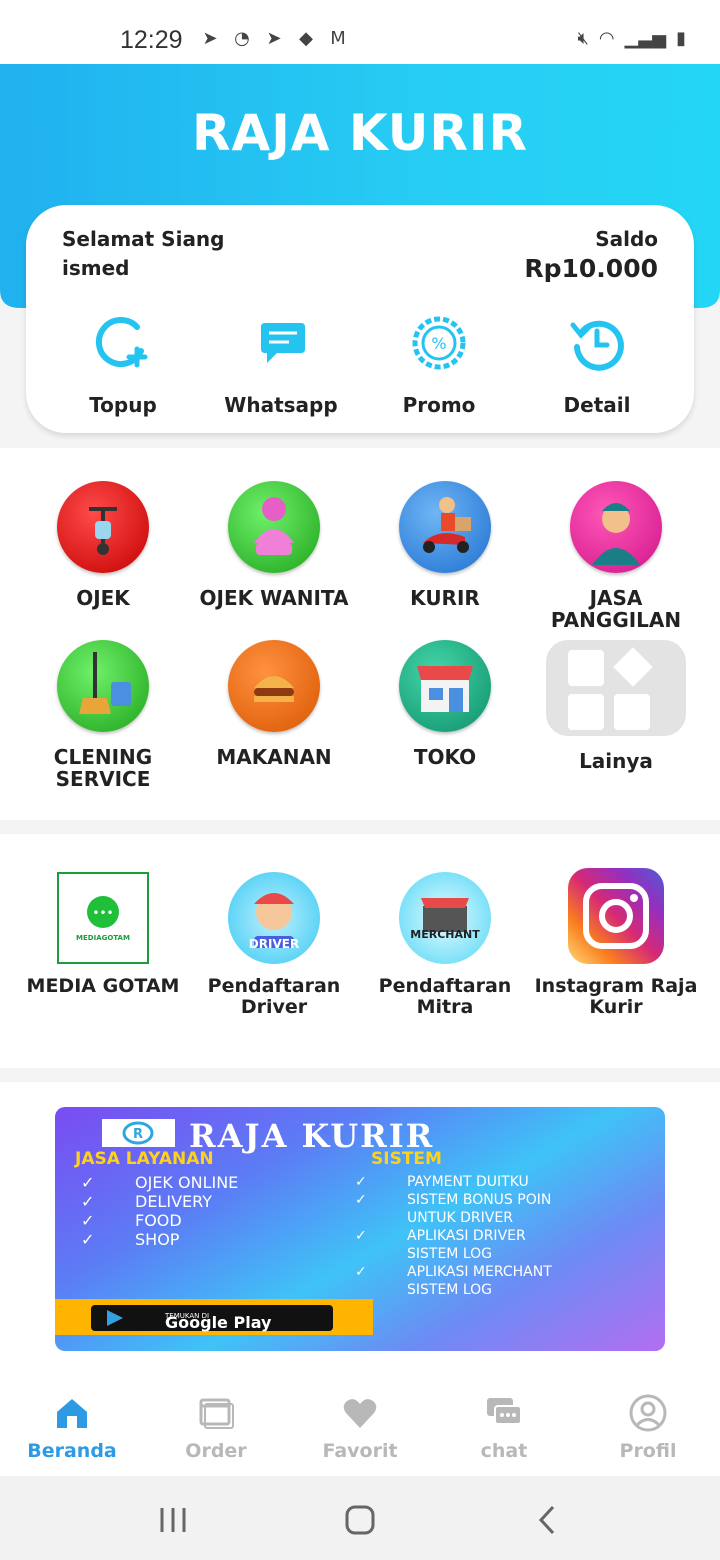 The width and height of the screenshot is (720, 1560). Describe the element at coordinates (306, 38) in the screenshot. I see `app-notif-icon: ◆` at that location.